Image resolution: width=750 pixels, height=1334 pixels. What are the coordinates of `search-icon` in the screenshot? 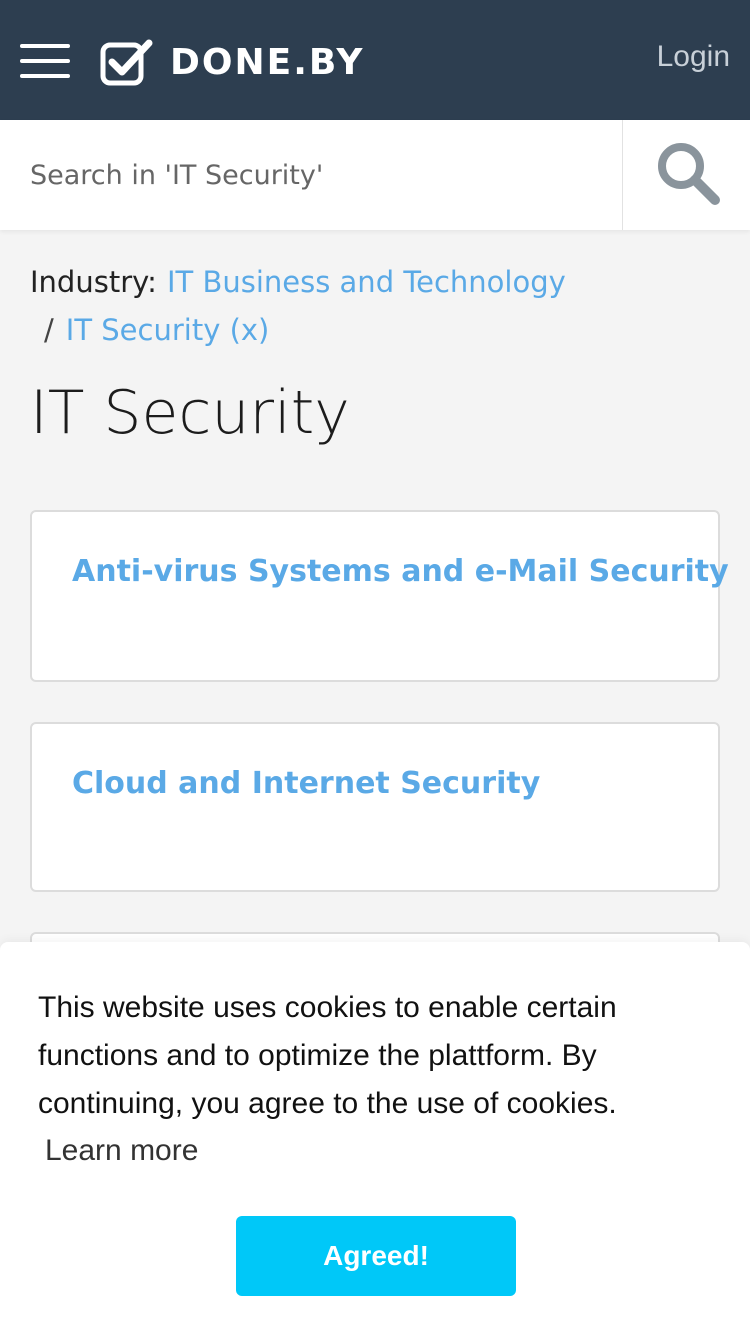 It's located at (689, 174).